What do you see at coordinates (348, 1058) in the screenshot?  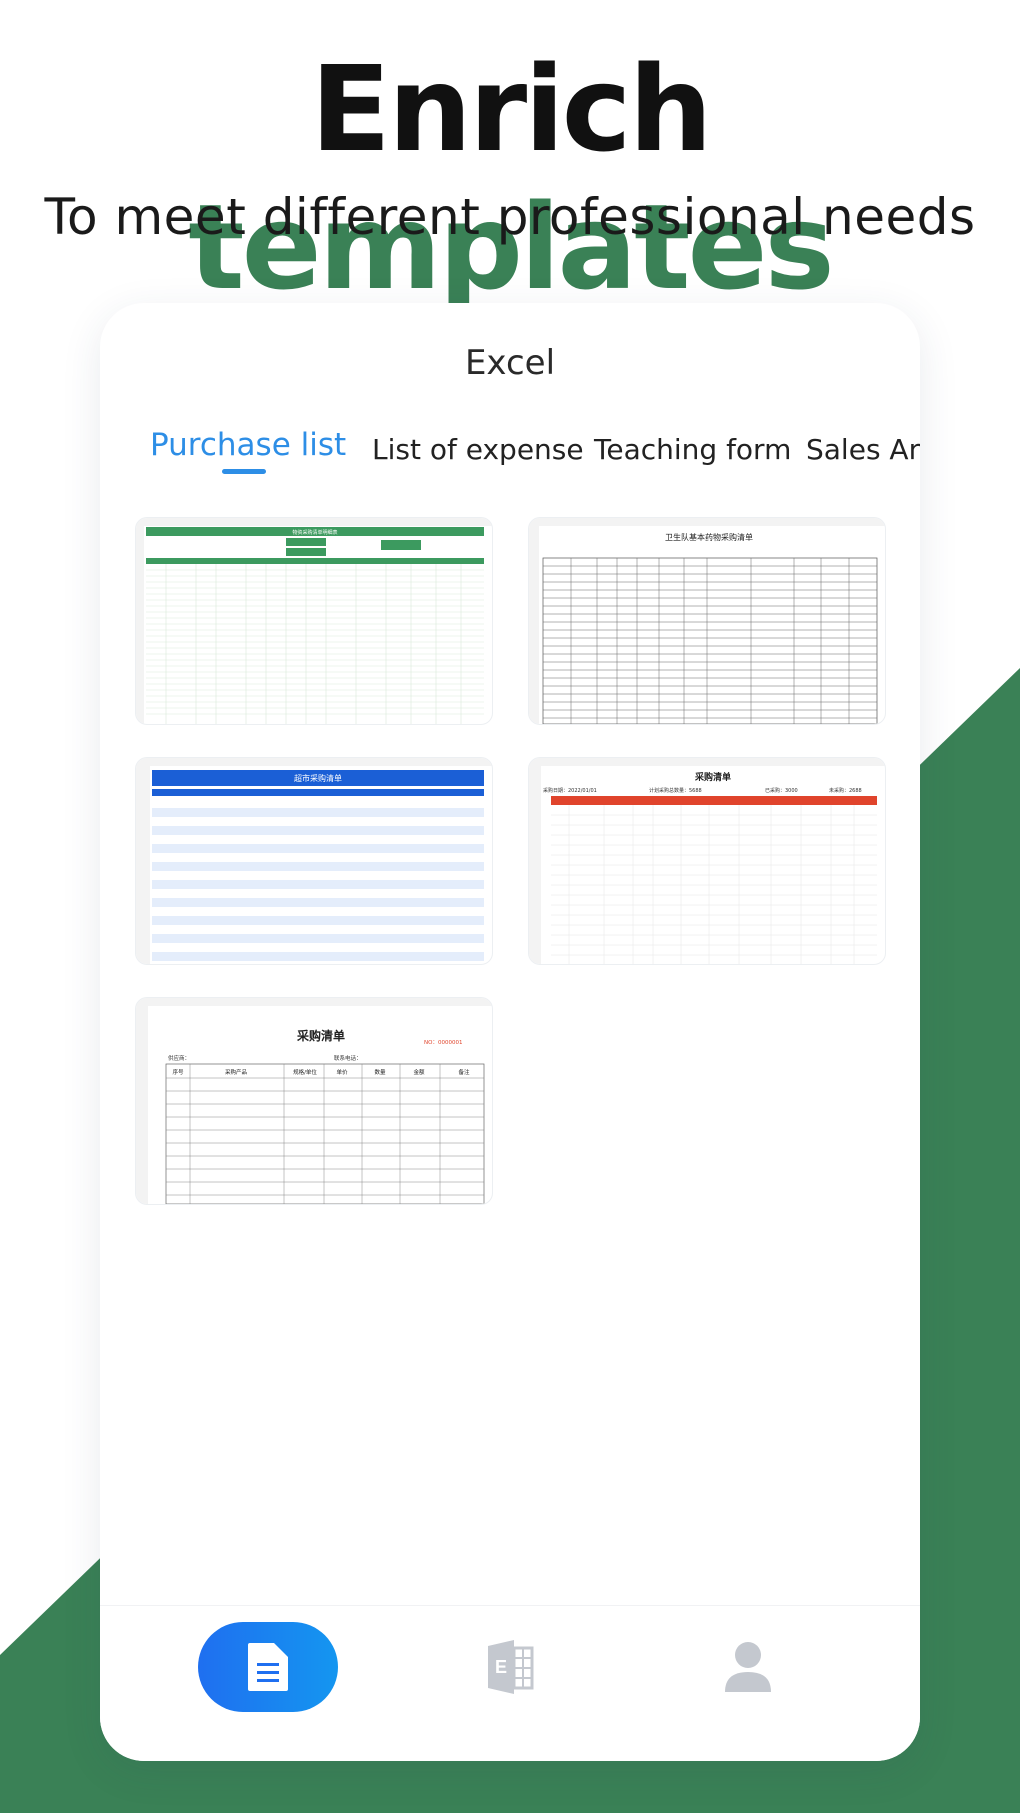 I see `template-5-phone: 联系电话：` at bounding box center [348, 1058].